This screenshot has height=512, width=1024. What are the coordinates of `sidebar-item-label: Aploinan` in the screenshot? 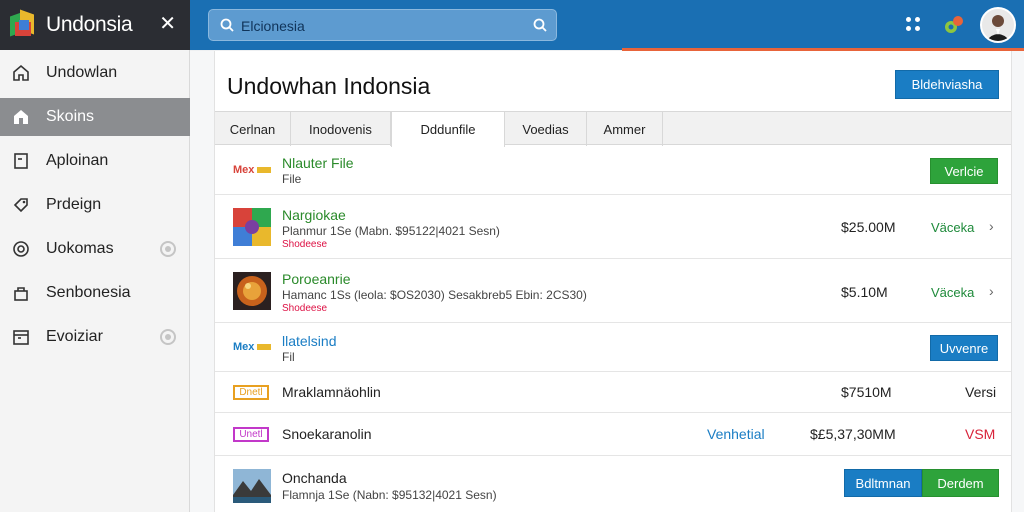 It's located at (77, 160).